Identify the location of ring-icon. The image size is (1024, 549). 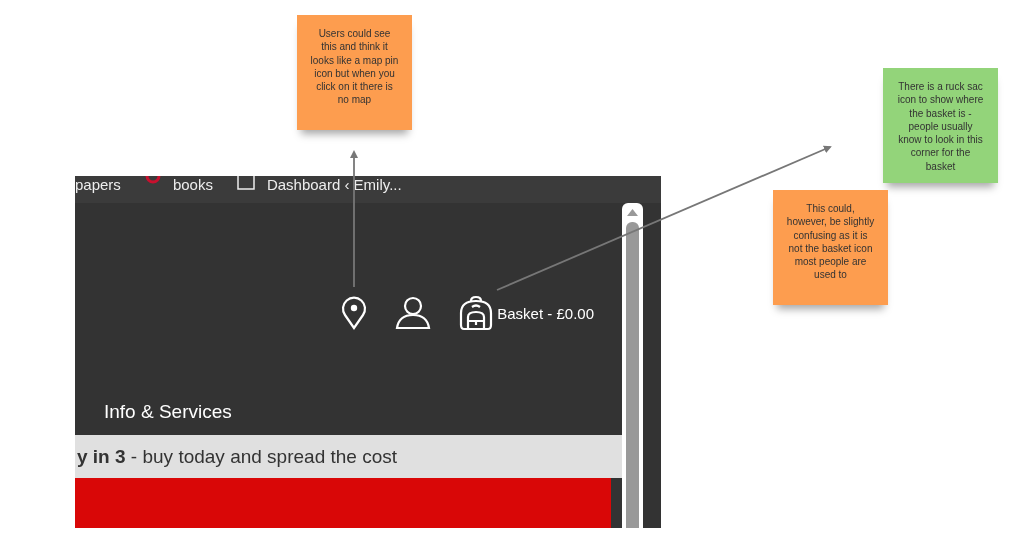
(152, 181).